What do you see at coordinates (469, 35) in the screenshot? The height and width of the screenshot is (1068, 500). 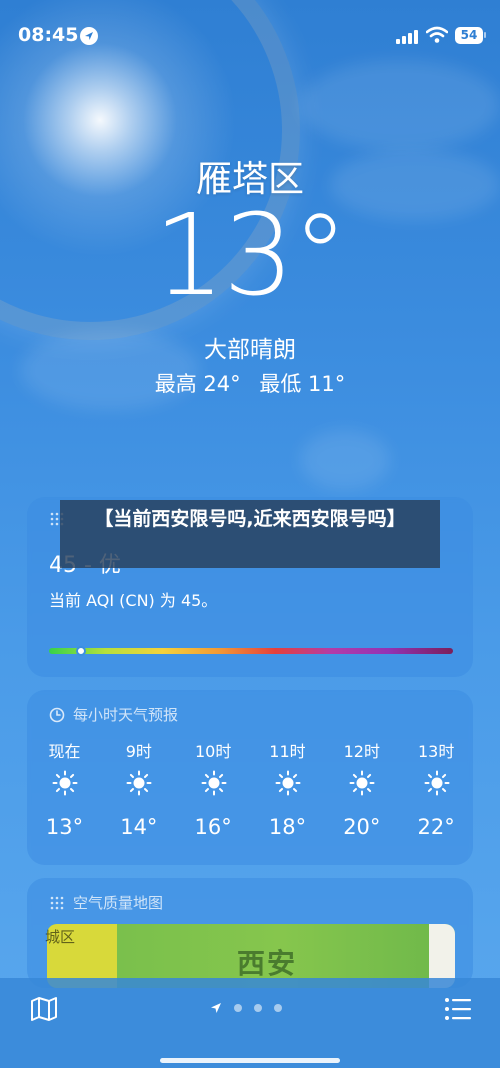 I see `battery-indicator: 54` at bounding box center [469, 35].